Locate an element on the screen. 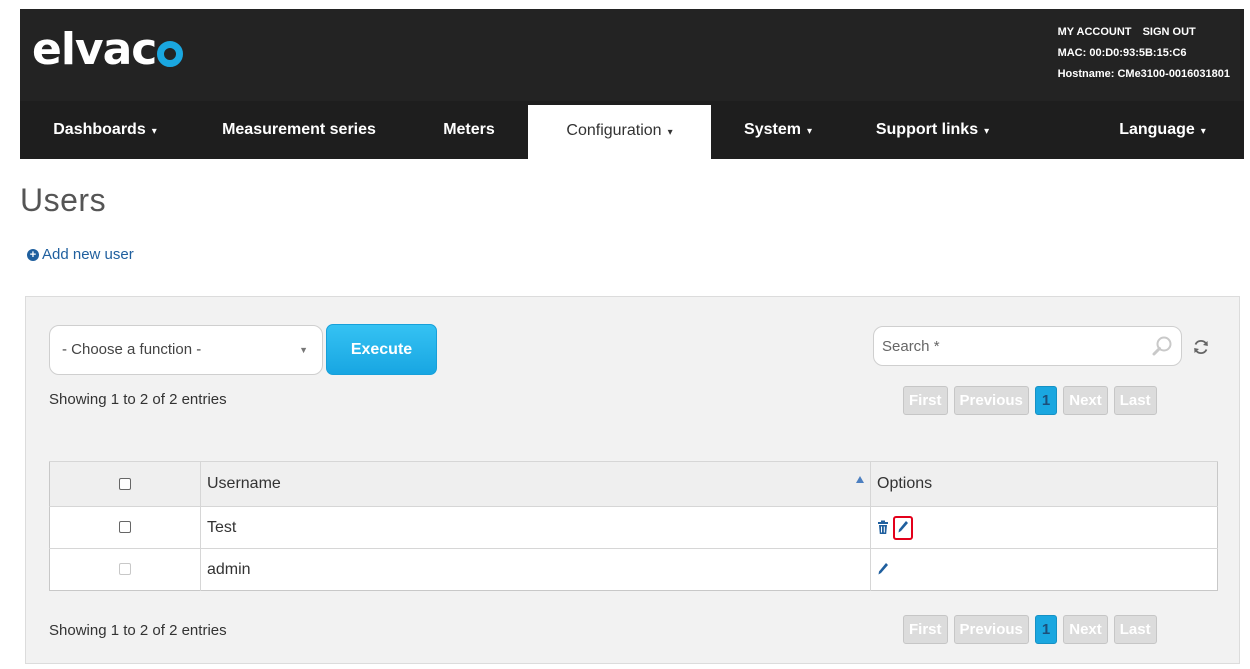  select-all-cell is located at coordinates (125, 484).